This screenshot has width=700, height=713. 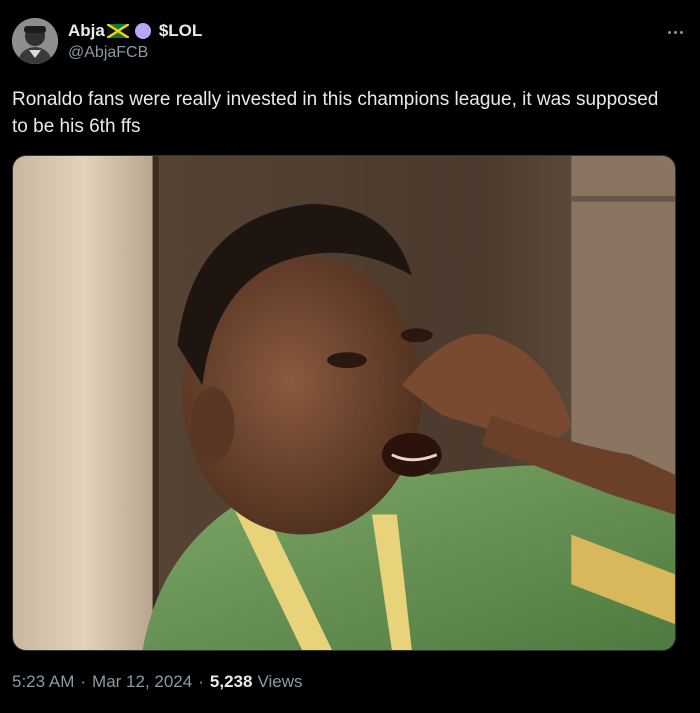 I want to click on avatar, so click(x=35, y=41).